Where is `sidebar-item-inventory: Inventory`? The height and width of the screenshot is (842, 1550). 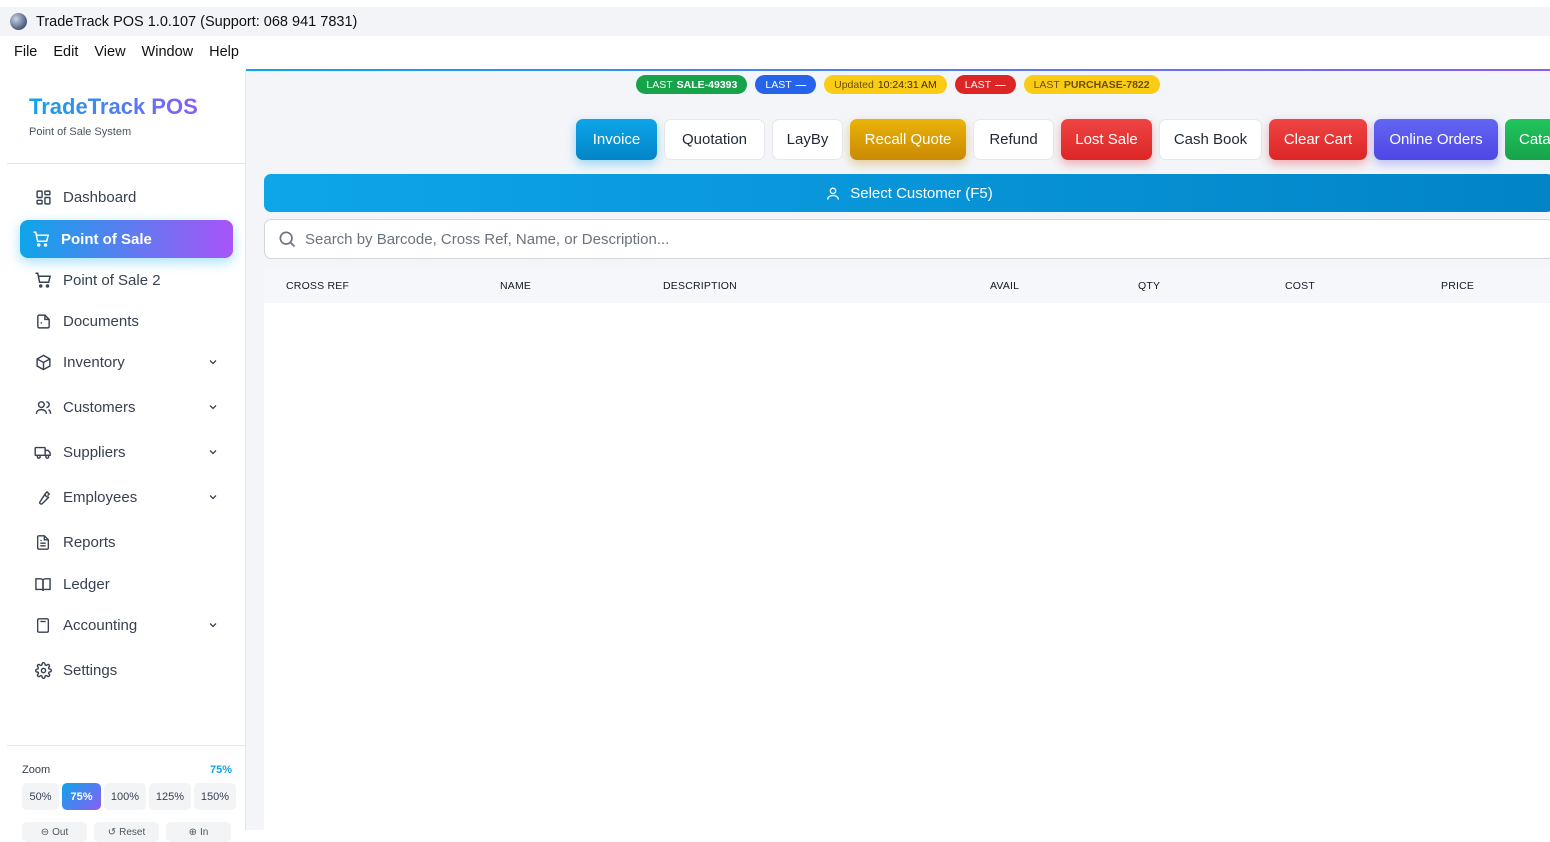
sidebar-item-inventory: Inventory is located at coordinates (126, 362).